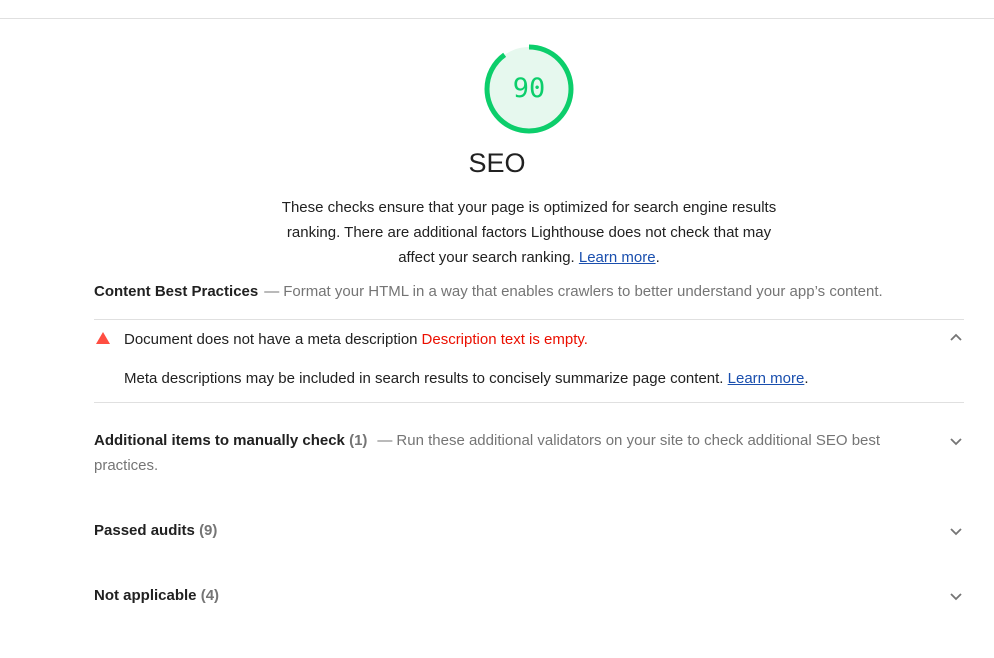 The image size is (994, 658). I want to click on not-applicable-group: Not applicable (4), so click(494, 595).